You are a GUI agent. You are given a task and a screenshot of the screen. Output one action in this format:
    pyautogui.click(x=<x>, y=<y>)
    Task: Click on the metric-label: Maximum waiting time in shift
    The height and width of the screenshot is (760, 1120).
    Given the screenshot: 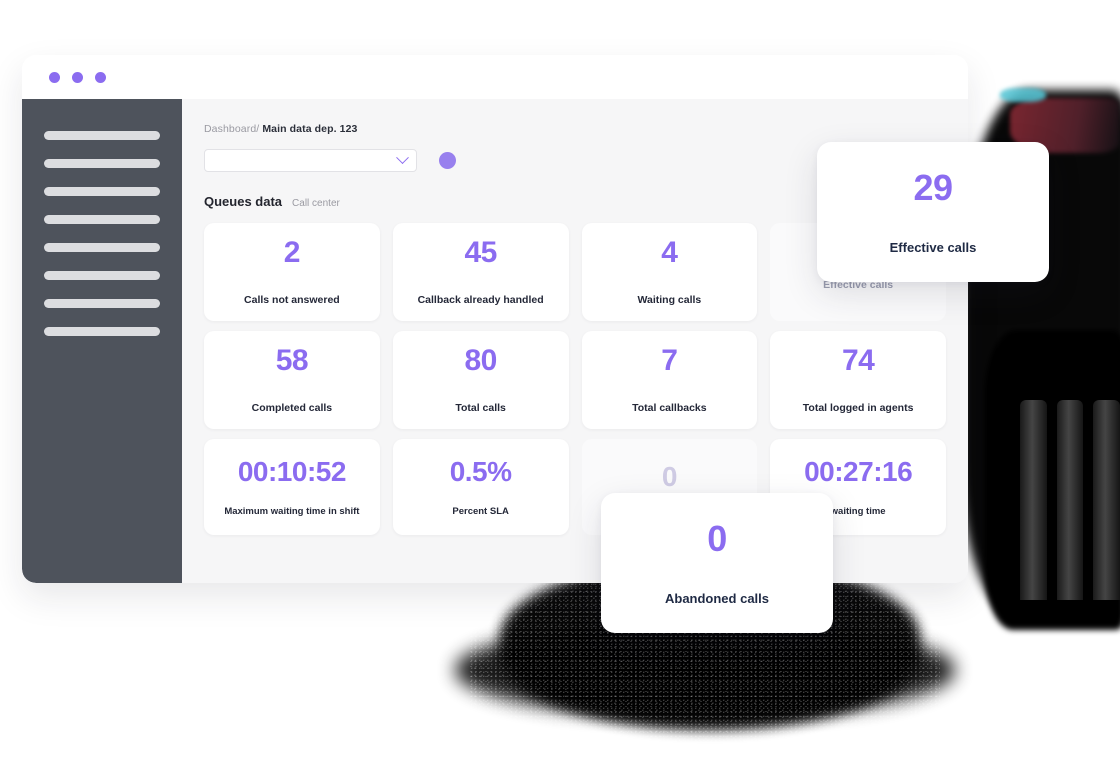 What is the action you would take?
    pyautogui.click(x=292, y=511)
    